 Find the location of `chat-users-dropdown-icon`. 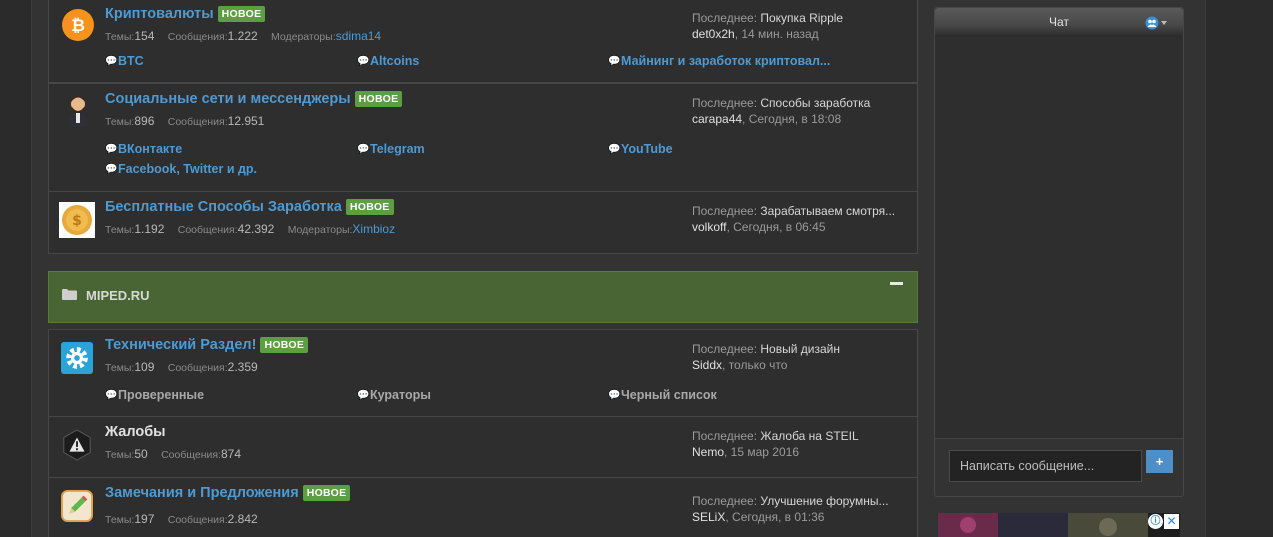

chat-users-dropdown-icon is located at coordinates (1157, 23).